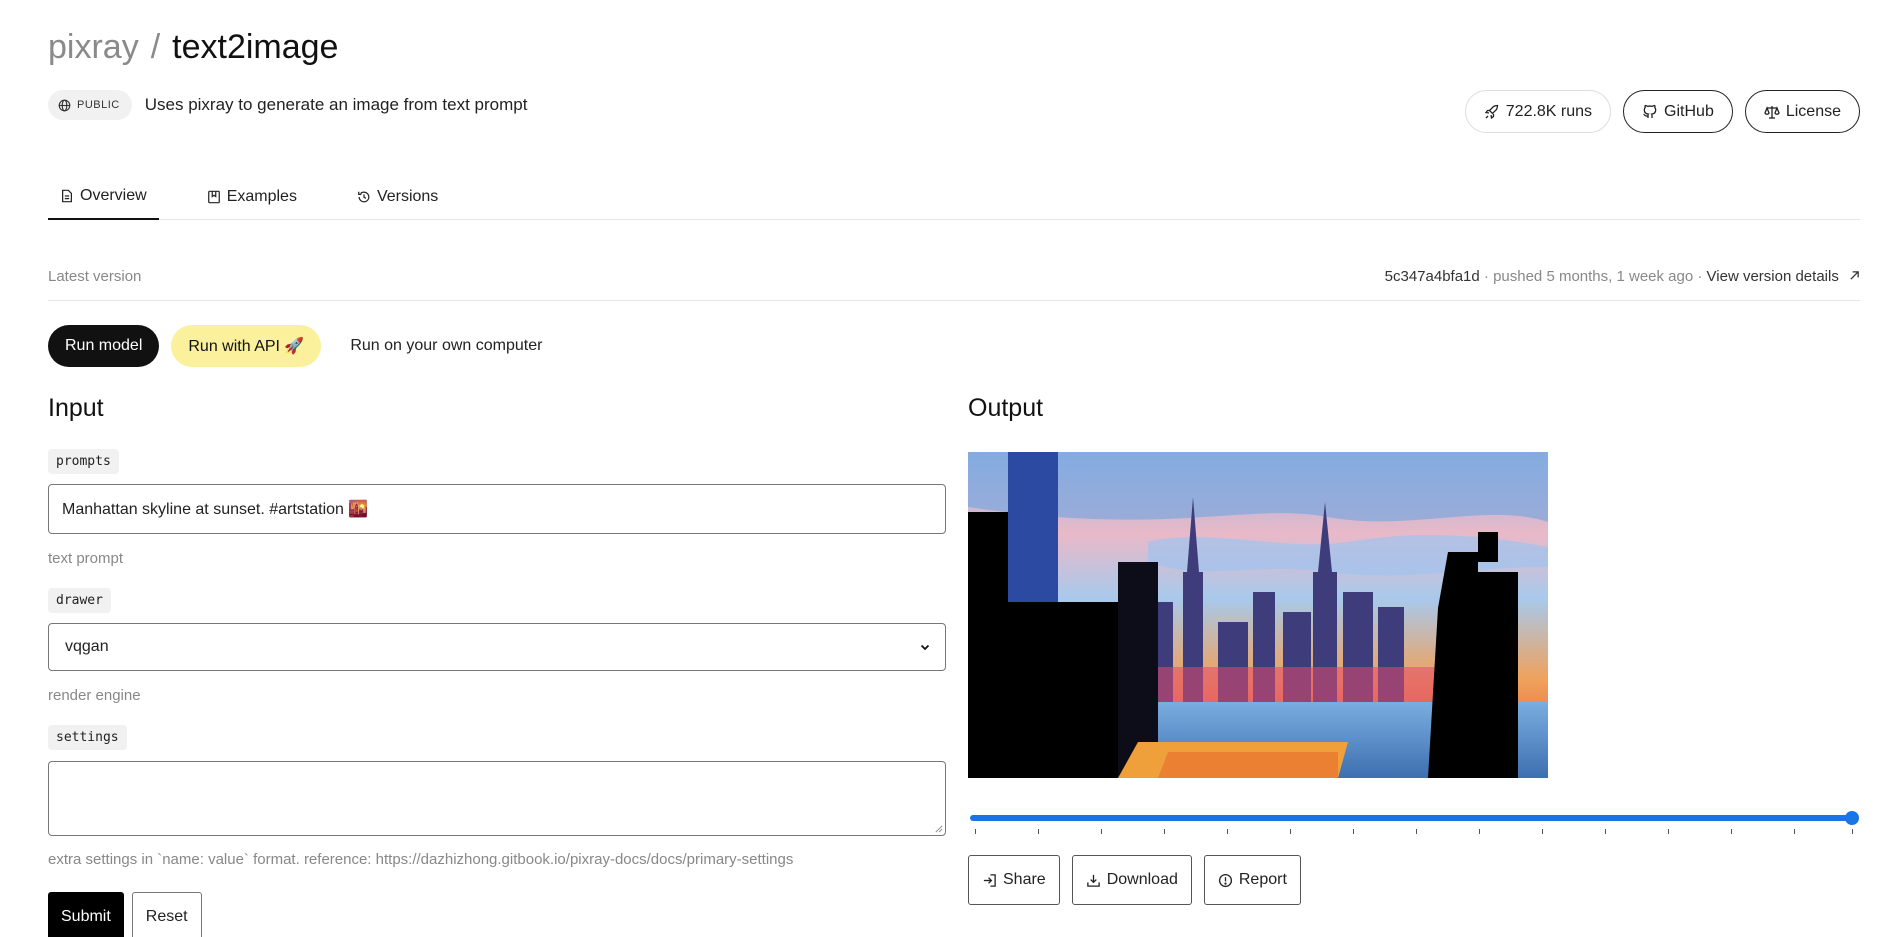 This screenshot has height=937, width=1901. What do you see at coordinates (497, 647) in the screenshot?
I see `drawer-select: vqgan` at bounding box center [497, 647].